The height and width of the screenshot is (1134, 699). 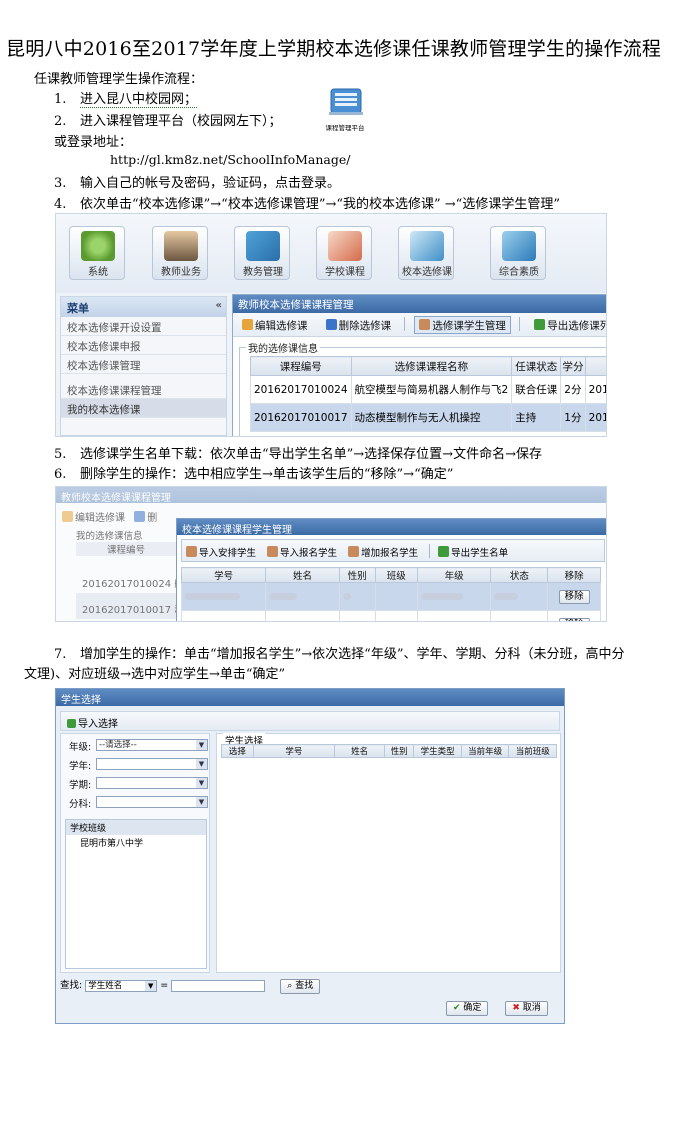 I want to click on import-arranged-button: 导入安排学生, so click(x=221, y=552).